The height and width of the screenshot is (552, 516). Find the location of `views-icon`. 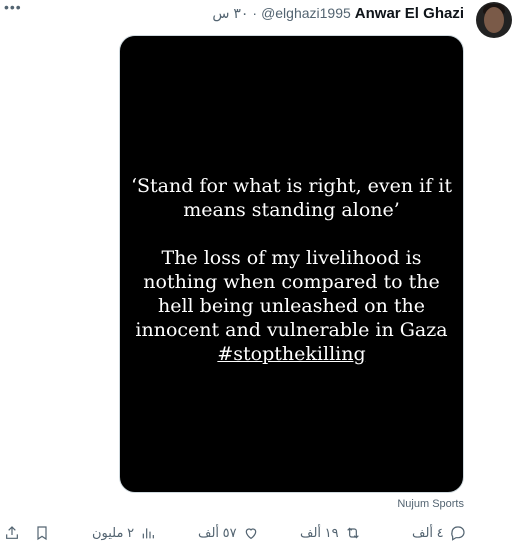

views-icon is located at coordinates (148, 533).